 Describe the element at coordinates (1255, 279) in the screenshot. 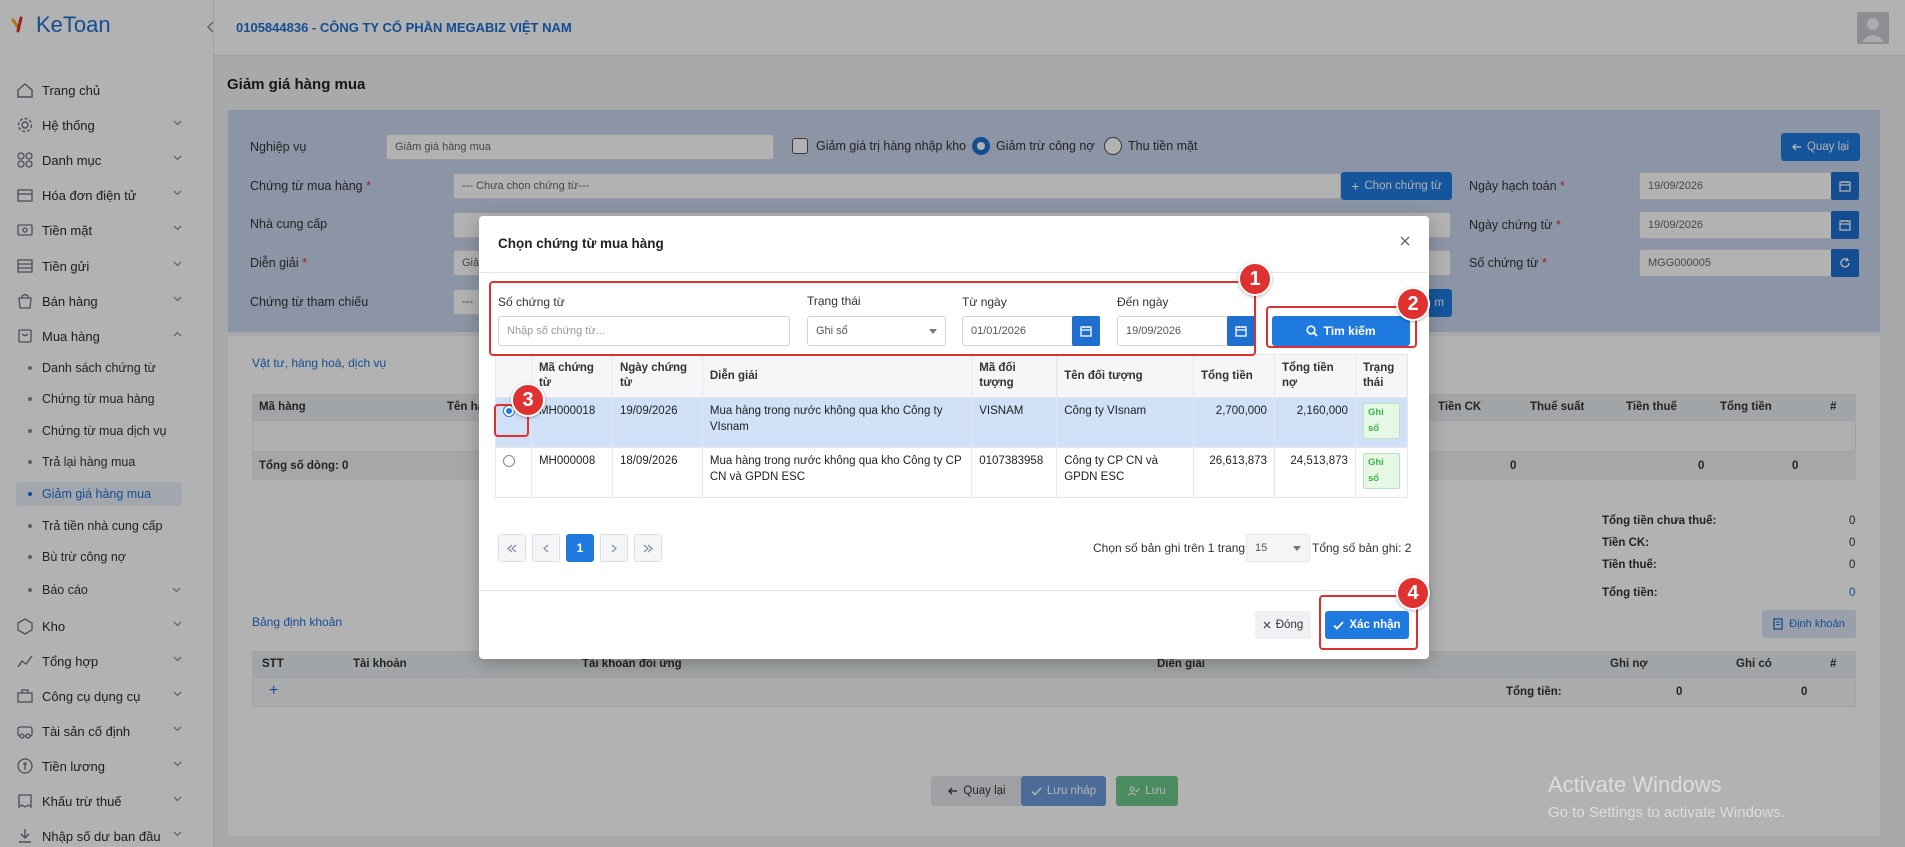

I see `callout-badge-1: 1` at that location.